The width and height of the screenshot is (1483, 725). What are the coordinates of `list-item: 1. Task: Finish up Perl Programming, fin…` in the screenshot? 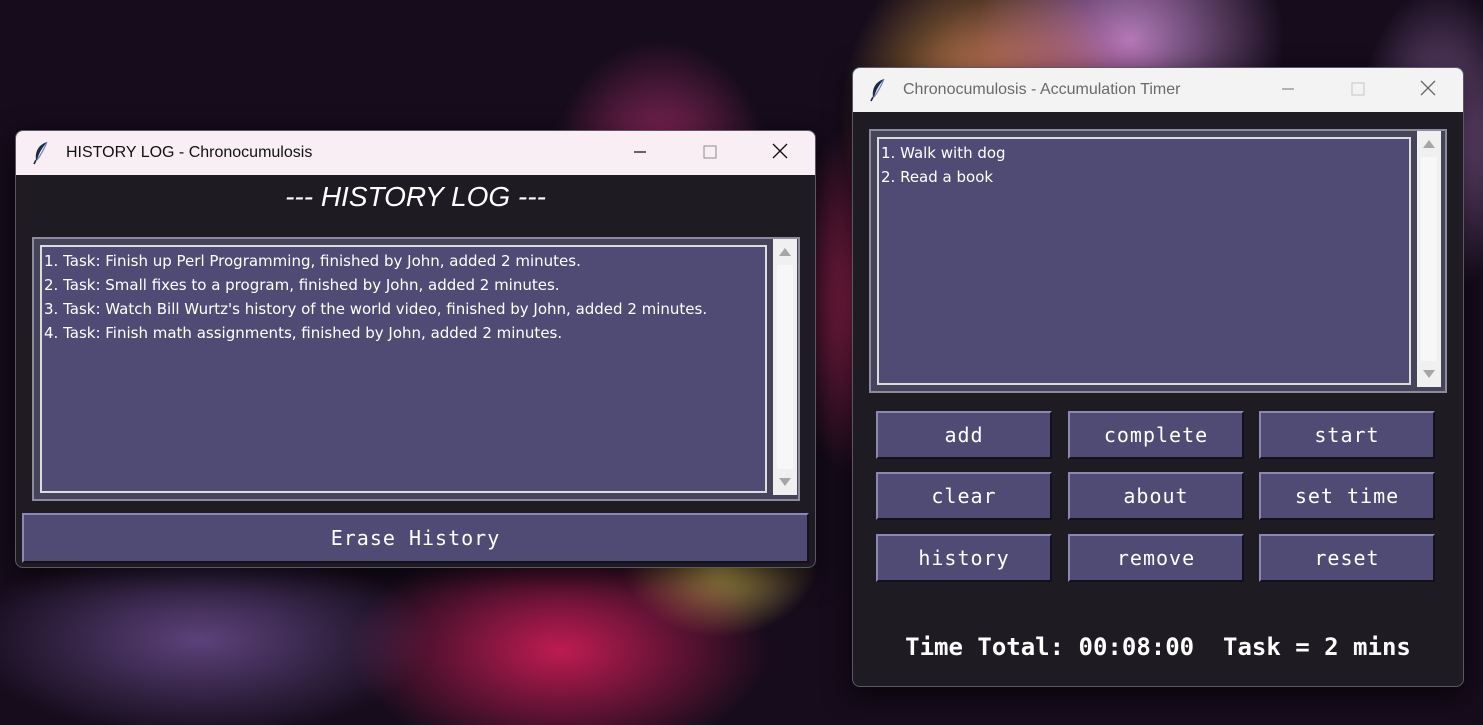 It's located at (403, 261).